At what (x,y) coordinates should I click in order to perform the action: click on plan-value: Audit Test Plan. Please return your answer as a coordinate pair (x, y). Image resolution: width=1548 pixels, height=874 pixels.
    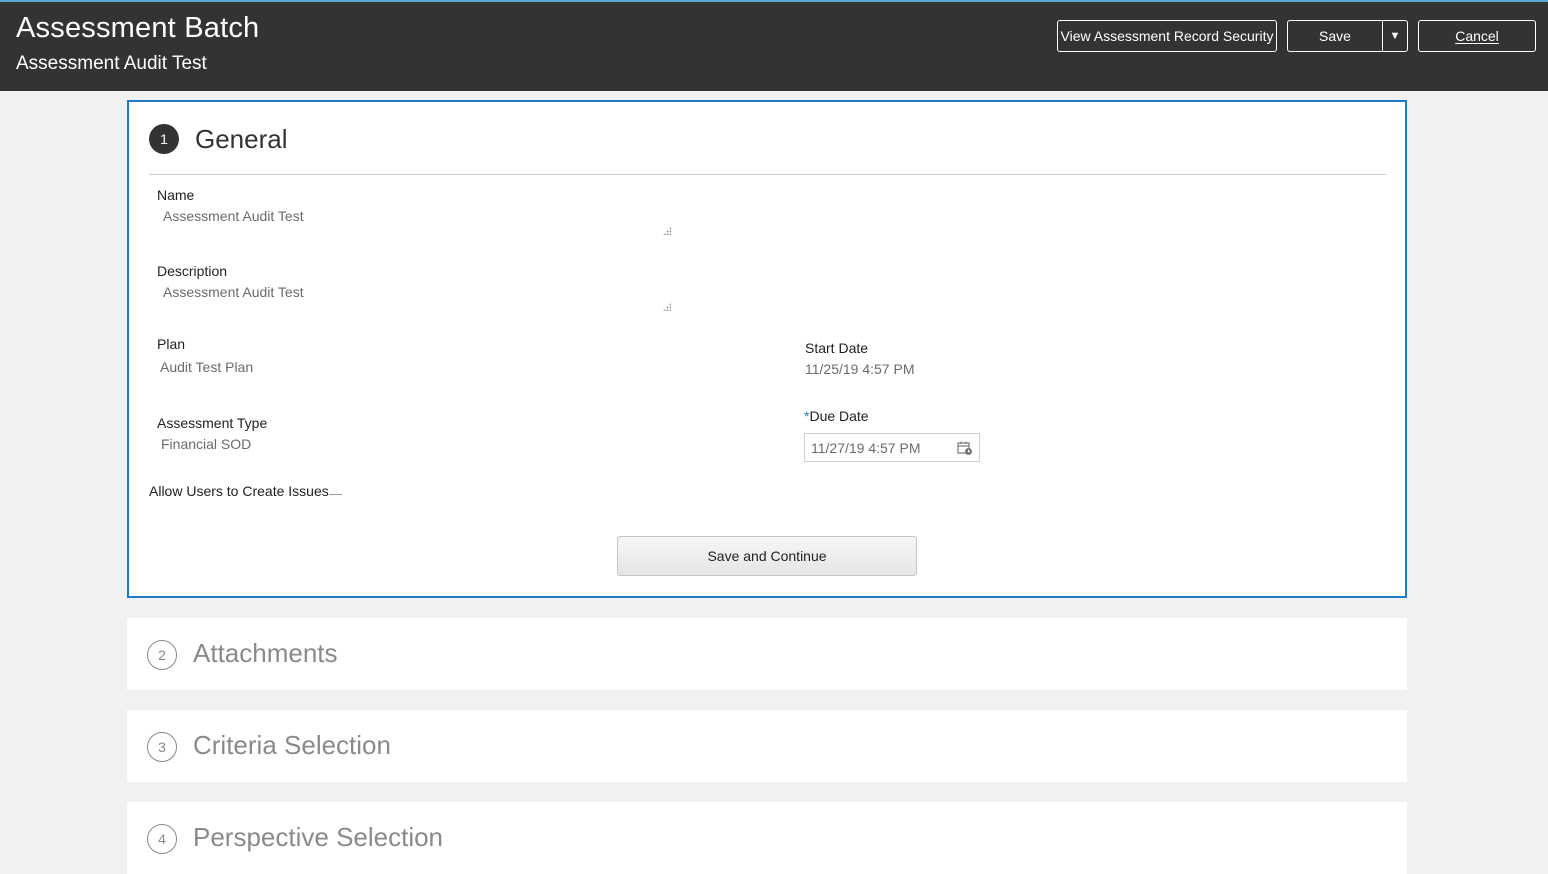
    Looking at the image, I should click on (207, 367).